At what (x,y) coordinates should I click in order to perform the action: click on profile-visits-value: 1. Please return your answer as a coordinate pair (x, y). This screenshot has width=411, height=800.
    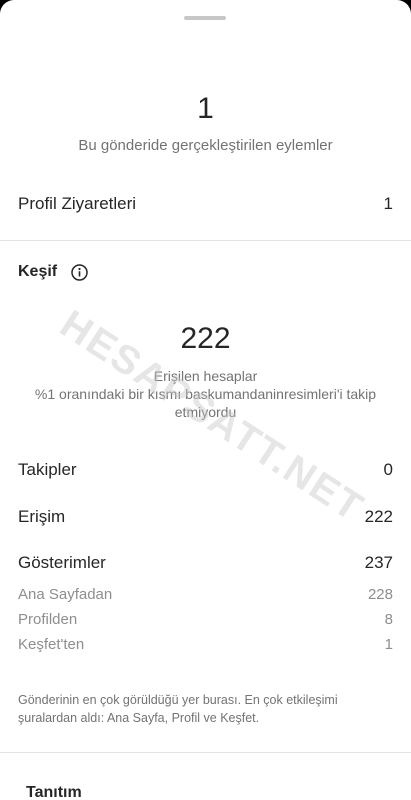
    Looking at the image, I should click on (388, 203).